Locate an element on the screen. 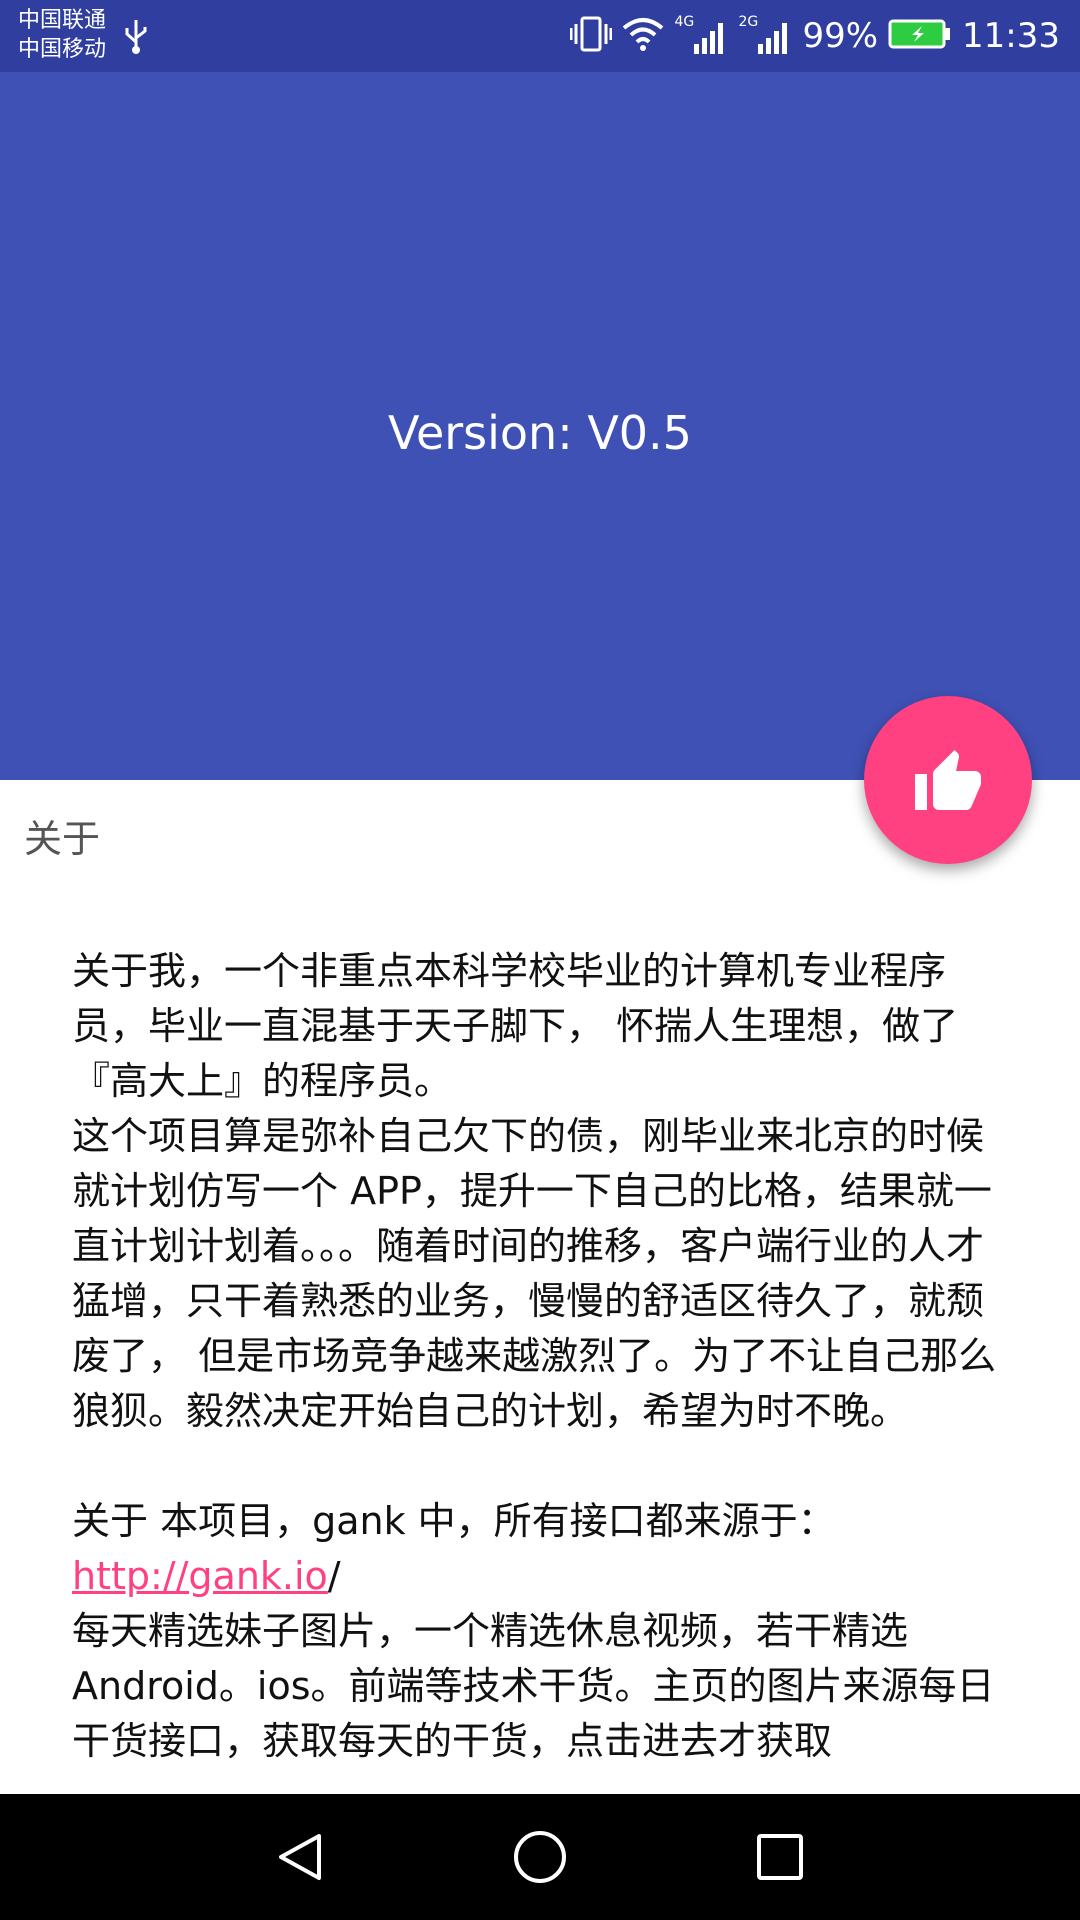 This screenshot has width=1080, height=1920. carrier-info: 中国联通 中国移动 is located at coordinates (62, 35).